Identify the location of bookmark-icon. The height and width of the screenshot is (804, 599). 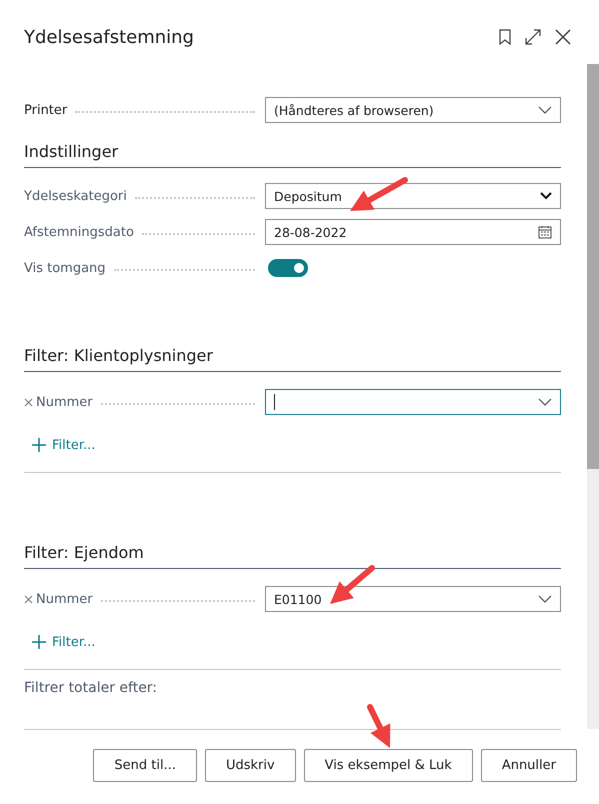
(505, 37).